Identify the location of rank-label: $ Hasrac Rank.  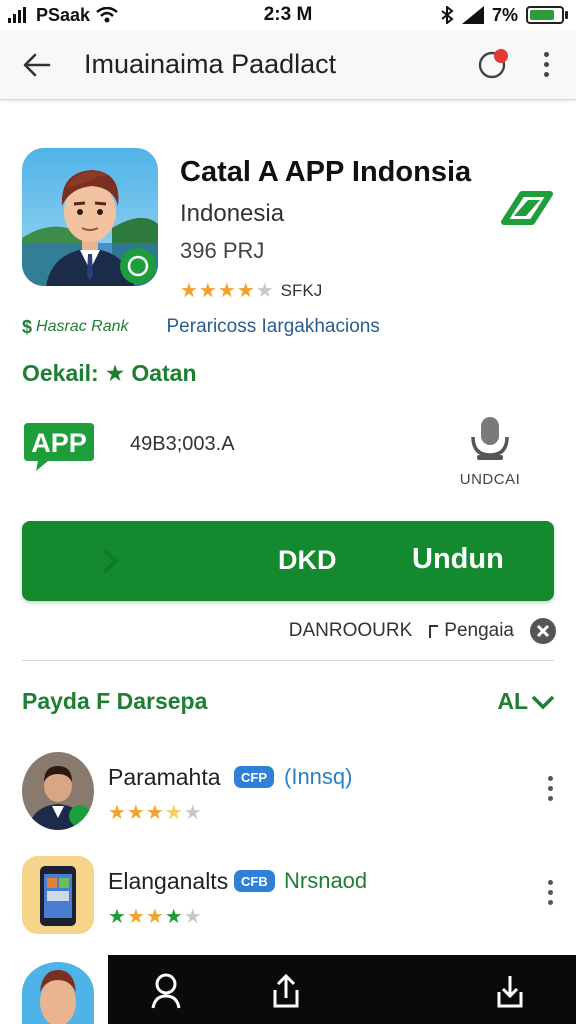
(75, 327).